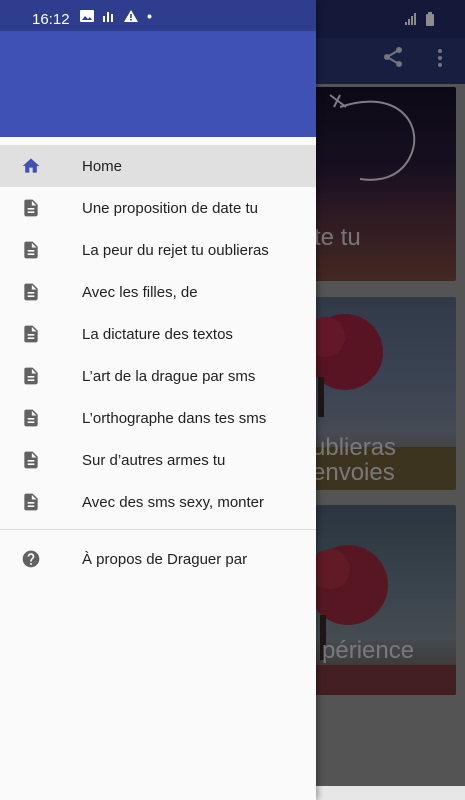 Image resolution: width=465 pixels, height=800 pixels. Describe the element at coordinates (51, 19) in the screenshot. I see `status-time: 16:12` at that location.